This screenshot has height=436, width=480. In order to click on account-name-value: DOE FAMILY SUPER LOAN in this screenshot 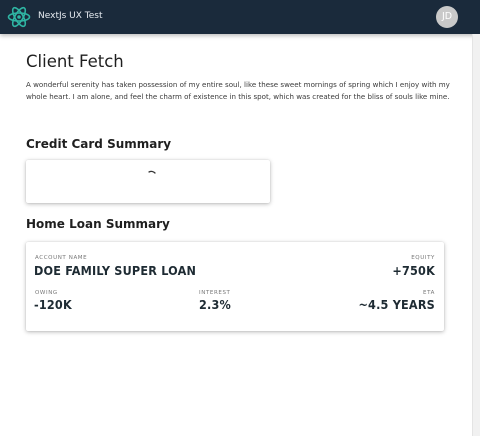, I will do `click(115, 270)`.